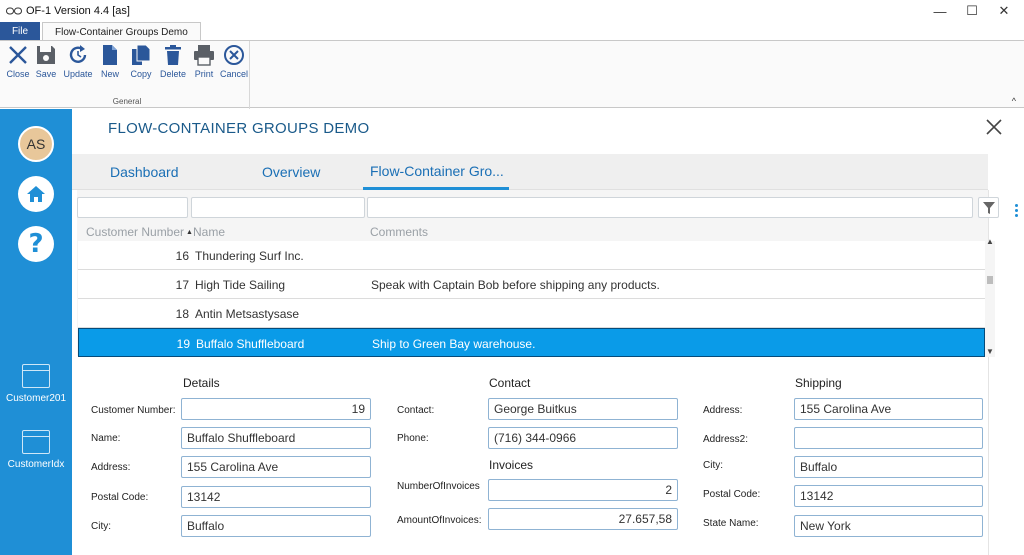 The image size is (1024, 555). Describe the element at coordinates (726, 439) in the screenshot. I see `label-shipping-address2: Address2:` at that location.